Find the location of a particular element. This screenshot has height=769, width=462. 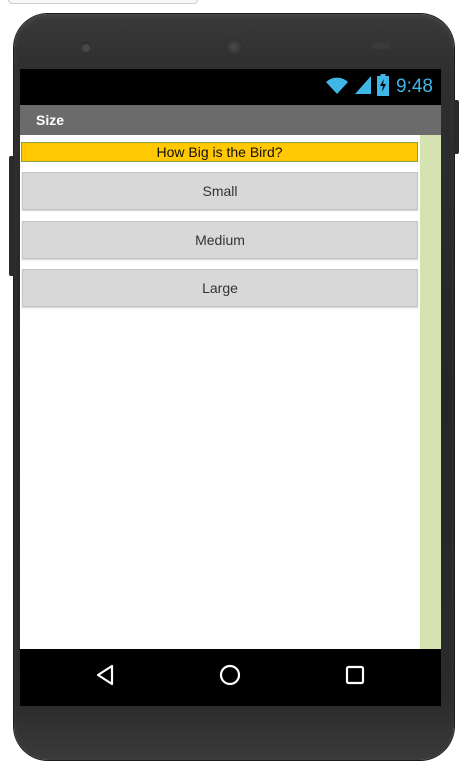

screen-title: Size is located at coordinates (50, 120).